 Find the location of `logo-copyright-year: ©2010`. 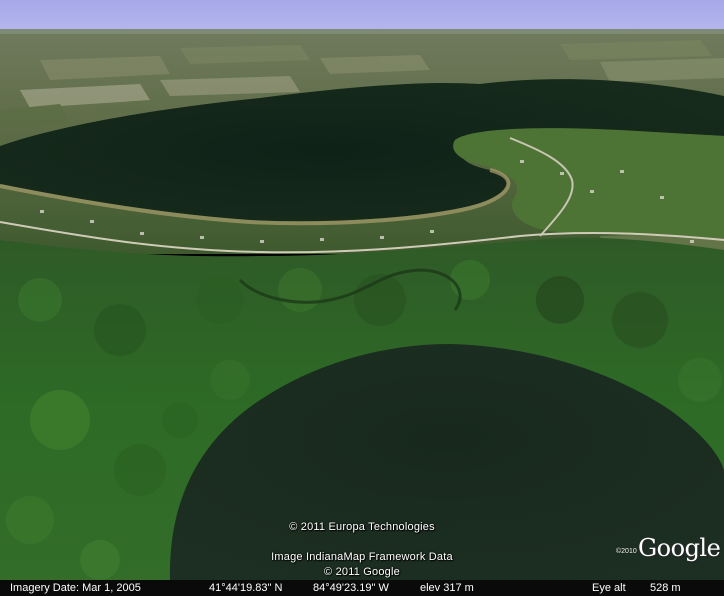

logo-copyright-year: ©2010 is located at coordinates (626, 551).